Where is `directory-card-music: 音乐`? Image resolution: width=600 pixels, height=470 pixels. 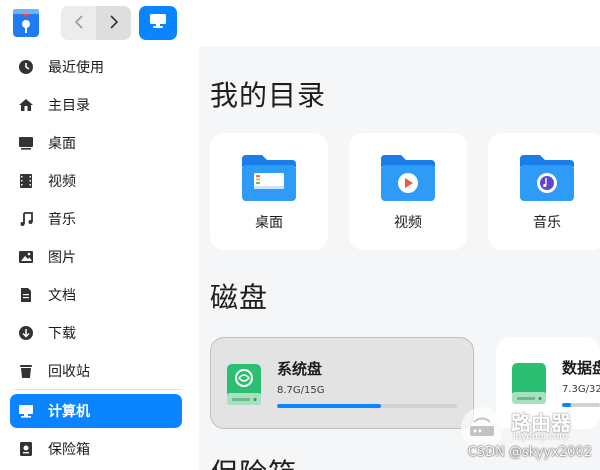 directory-card-music: 音乐 is located at coordinates (544, 191).